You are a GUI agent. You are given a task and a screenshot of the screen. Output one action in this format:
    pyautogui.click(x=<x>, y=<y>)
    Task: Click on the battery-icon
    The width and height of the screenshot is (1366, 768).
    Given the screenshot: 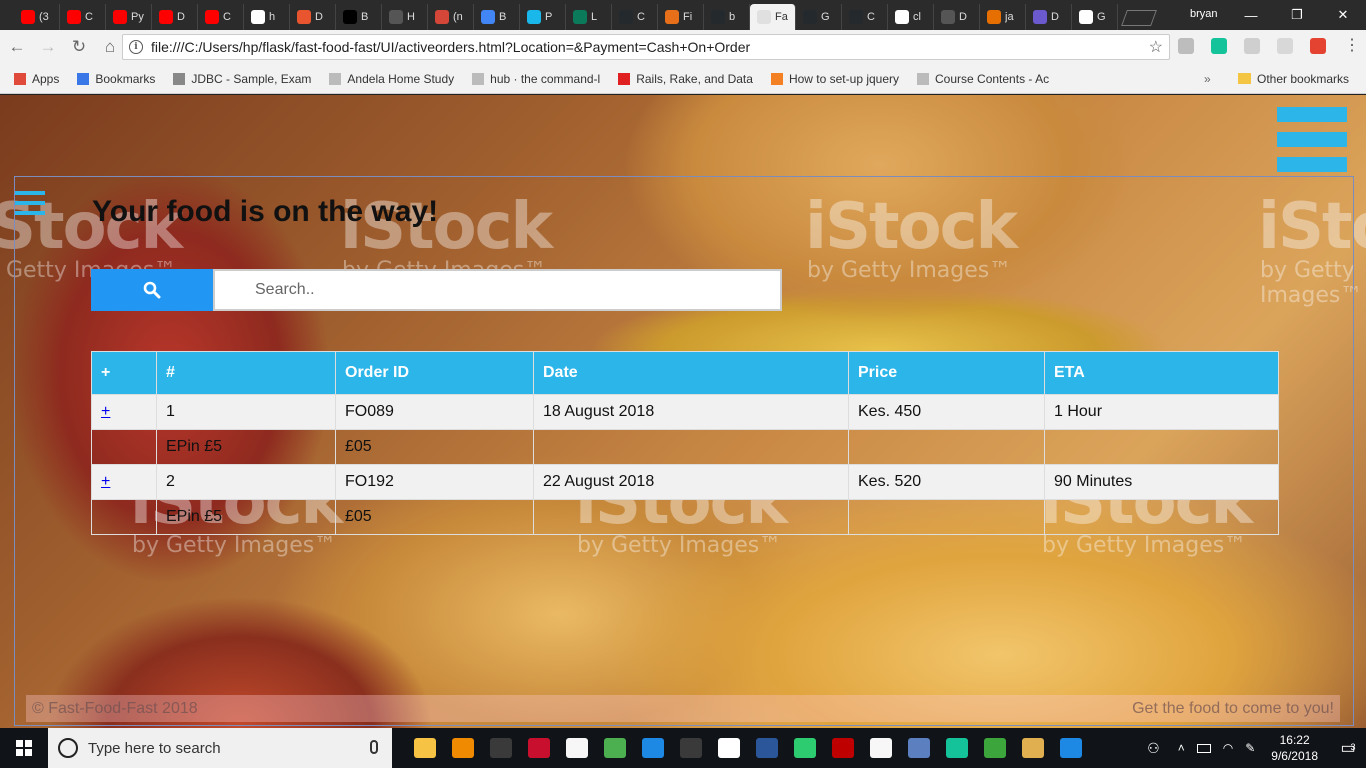 What is the action you would take?
    pyautogui.click(x=1203, y=748)
    